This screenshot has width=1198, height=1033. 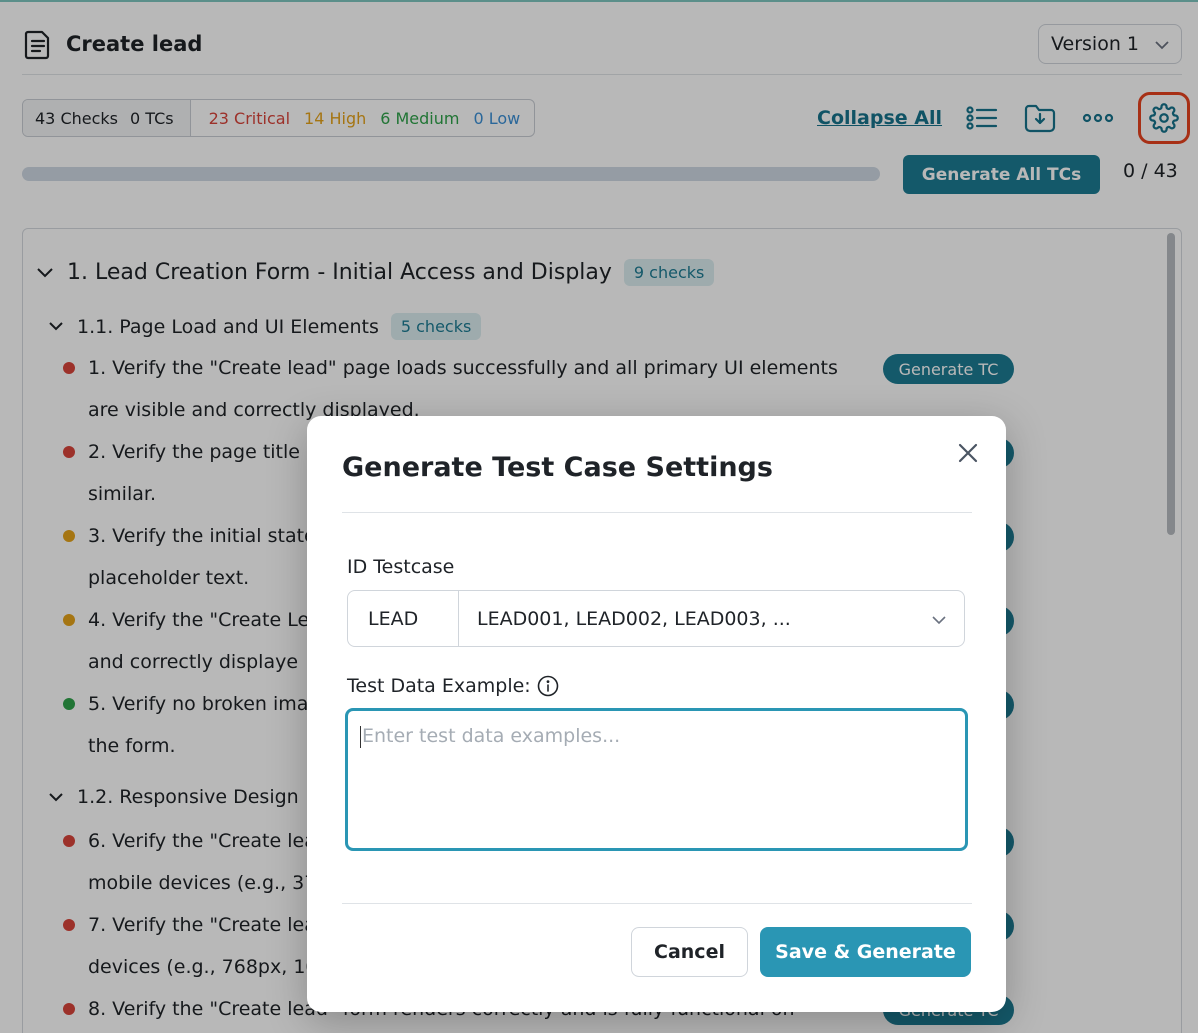 I want to click on test-data-label: Test Data Example:, so click(x=439, y=686).